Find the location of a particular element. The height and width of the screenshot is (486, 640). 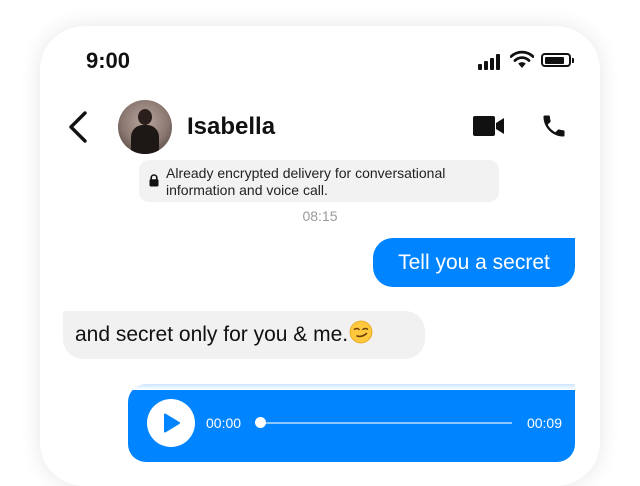

phone-call-icon is located at coordinates (554, 126).